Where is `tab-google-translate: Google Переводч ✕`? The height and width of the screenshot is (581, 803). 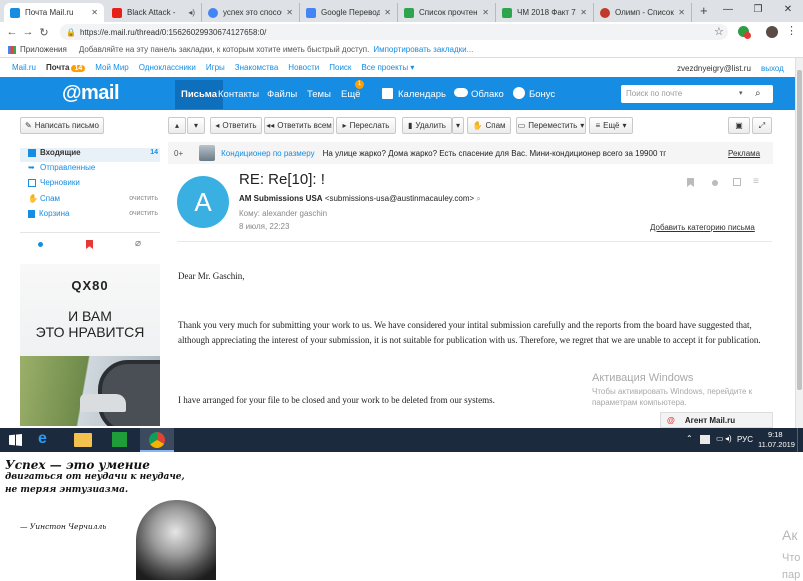
tab-google-translate: Google Переводч ✕ is located at coordinates (349, 12).